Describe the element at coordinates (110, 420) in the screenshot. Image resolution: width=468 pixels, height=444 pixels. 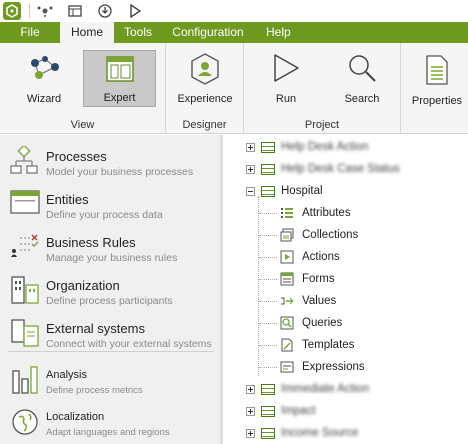
I see `nav-item-localization: Localization Adapt languages and regions` at that location.